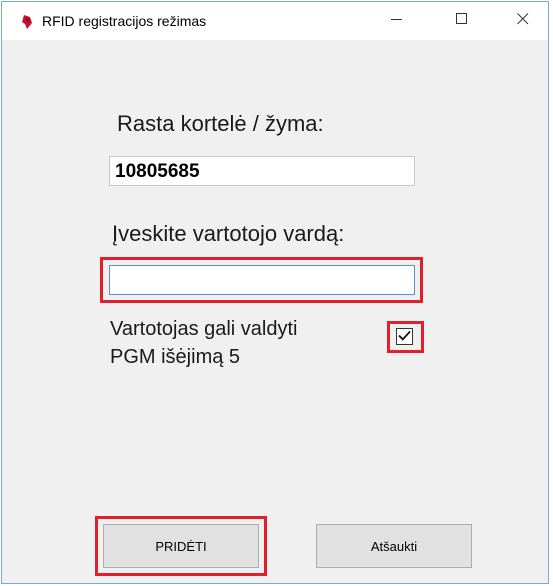 This screenshot has width=553, height=586. Describe the element at coordinates (220, 123) in the screenshot. I see `card-found-label: Rasta kortelė / žyma:` at that location.